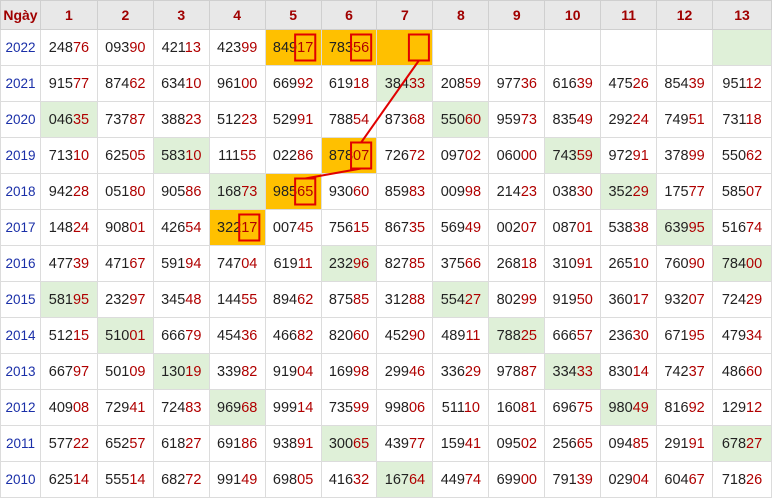 The height and width of the screenshot is (498, 772). What do you see at coordinates (405, 15) in the screenshot?
I see `header-col-7: 7` at bounding box center [405, 15].